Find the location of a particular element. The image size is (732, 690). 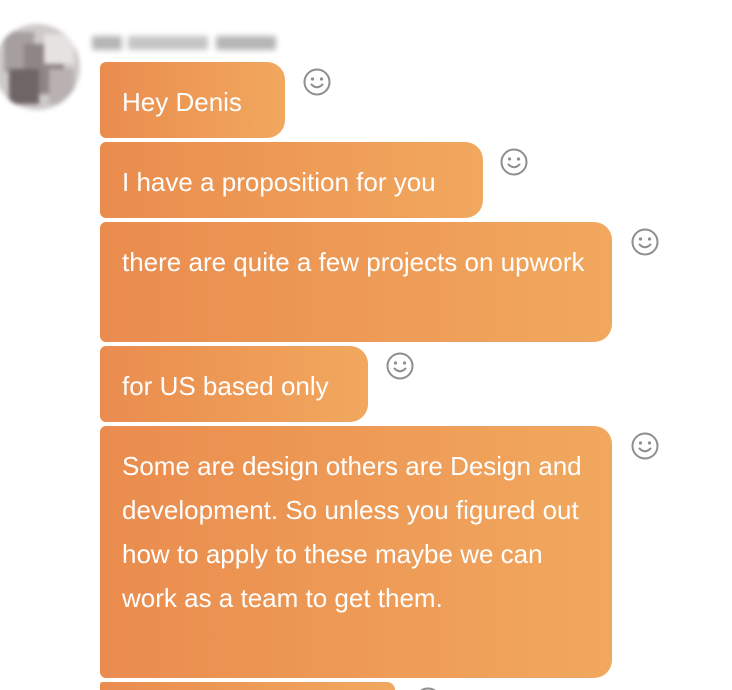

message-bubble is located at coordinates (247, 686).